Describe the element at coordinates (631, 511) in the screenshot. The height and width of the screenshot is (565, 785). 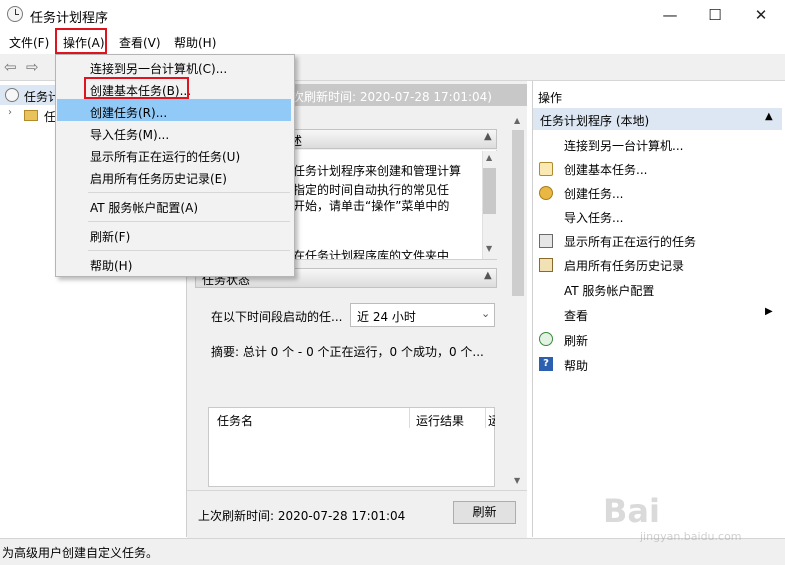
I see `baidu-watermark: Bai` at that location.